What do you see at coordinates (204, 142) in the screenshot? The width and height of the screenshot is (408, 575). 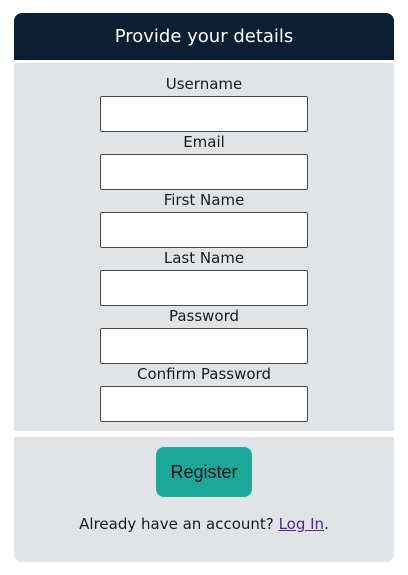 I see `email-label: Email` at bounding box center [204, 142].